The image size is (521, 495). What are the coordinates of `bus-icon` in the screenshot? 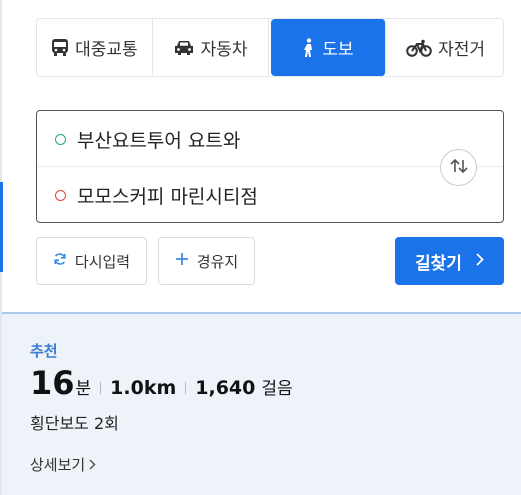 It's located at (60, 47).